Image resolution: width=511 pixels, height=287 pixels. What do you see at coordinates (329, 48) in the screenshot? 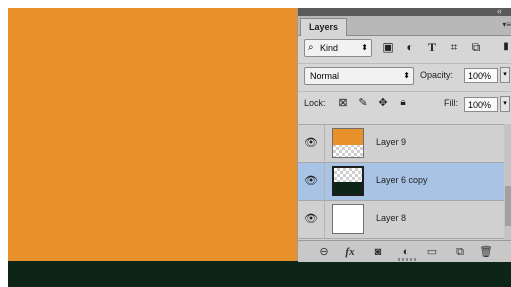
I see `kind-filter-value: Kind` at bounding box center [329, 48].